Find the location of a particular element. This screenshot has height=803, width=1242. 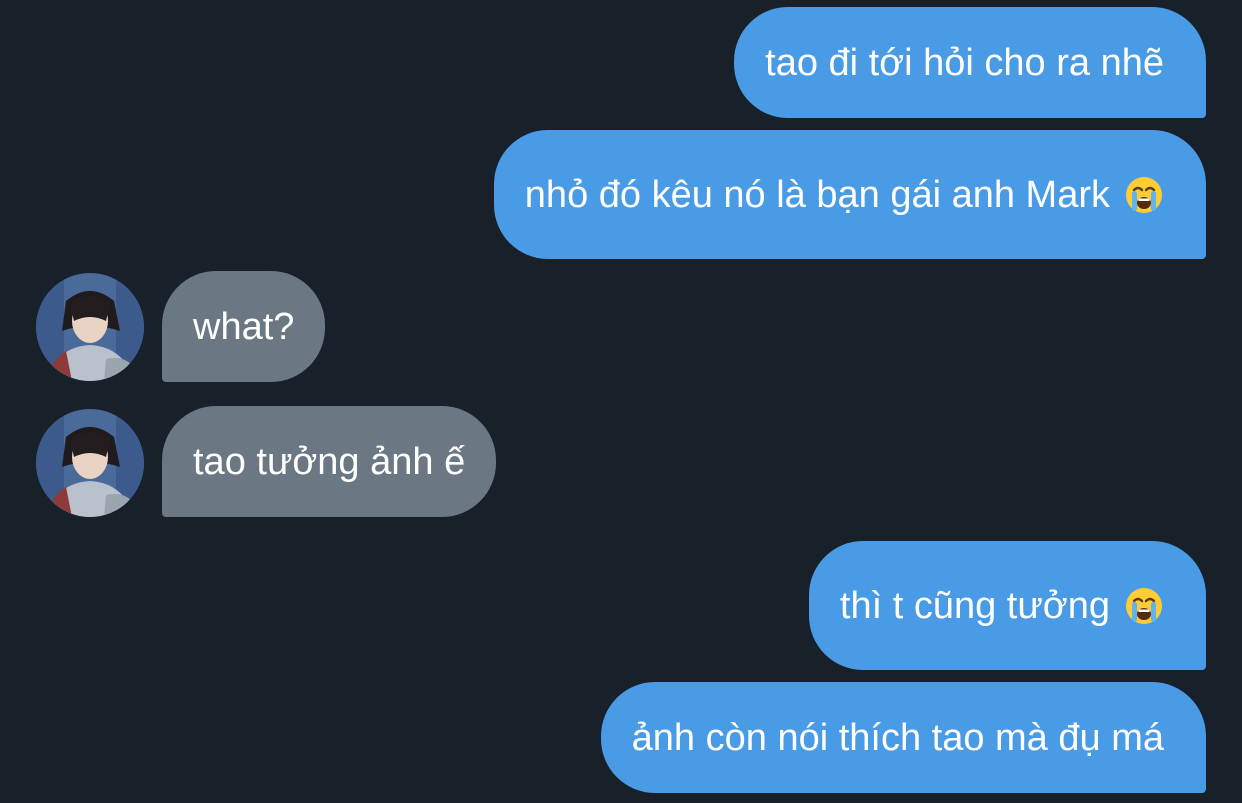

message-bubble-sent: nhỏ đó kêu nó là bạn gái anh Mark is located at coordinates (849, 194).